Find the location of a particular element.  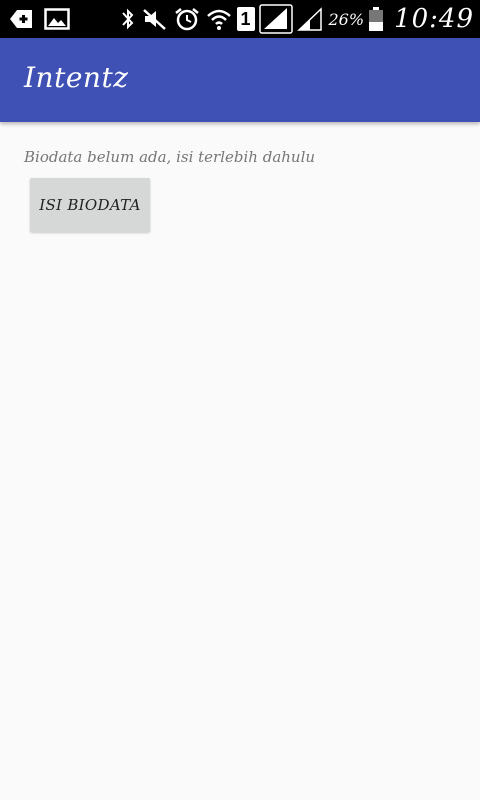

status-right-group: 1 26% 10:49 is located at coordinates (297, 19).